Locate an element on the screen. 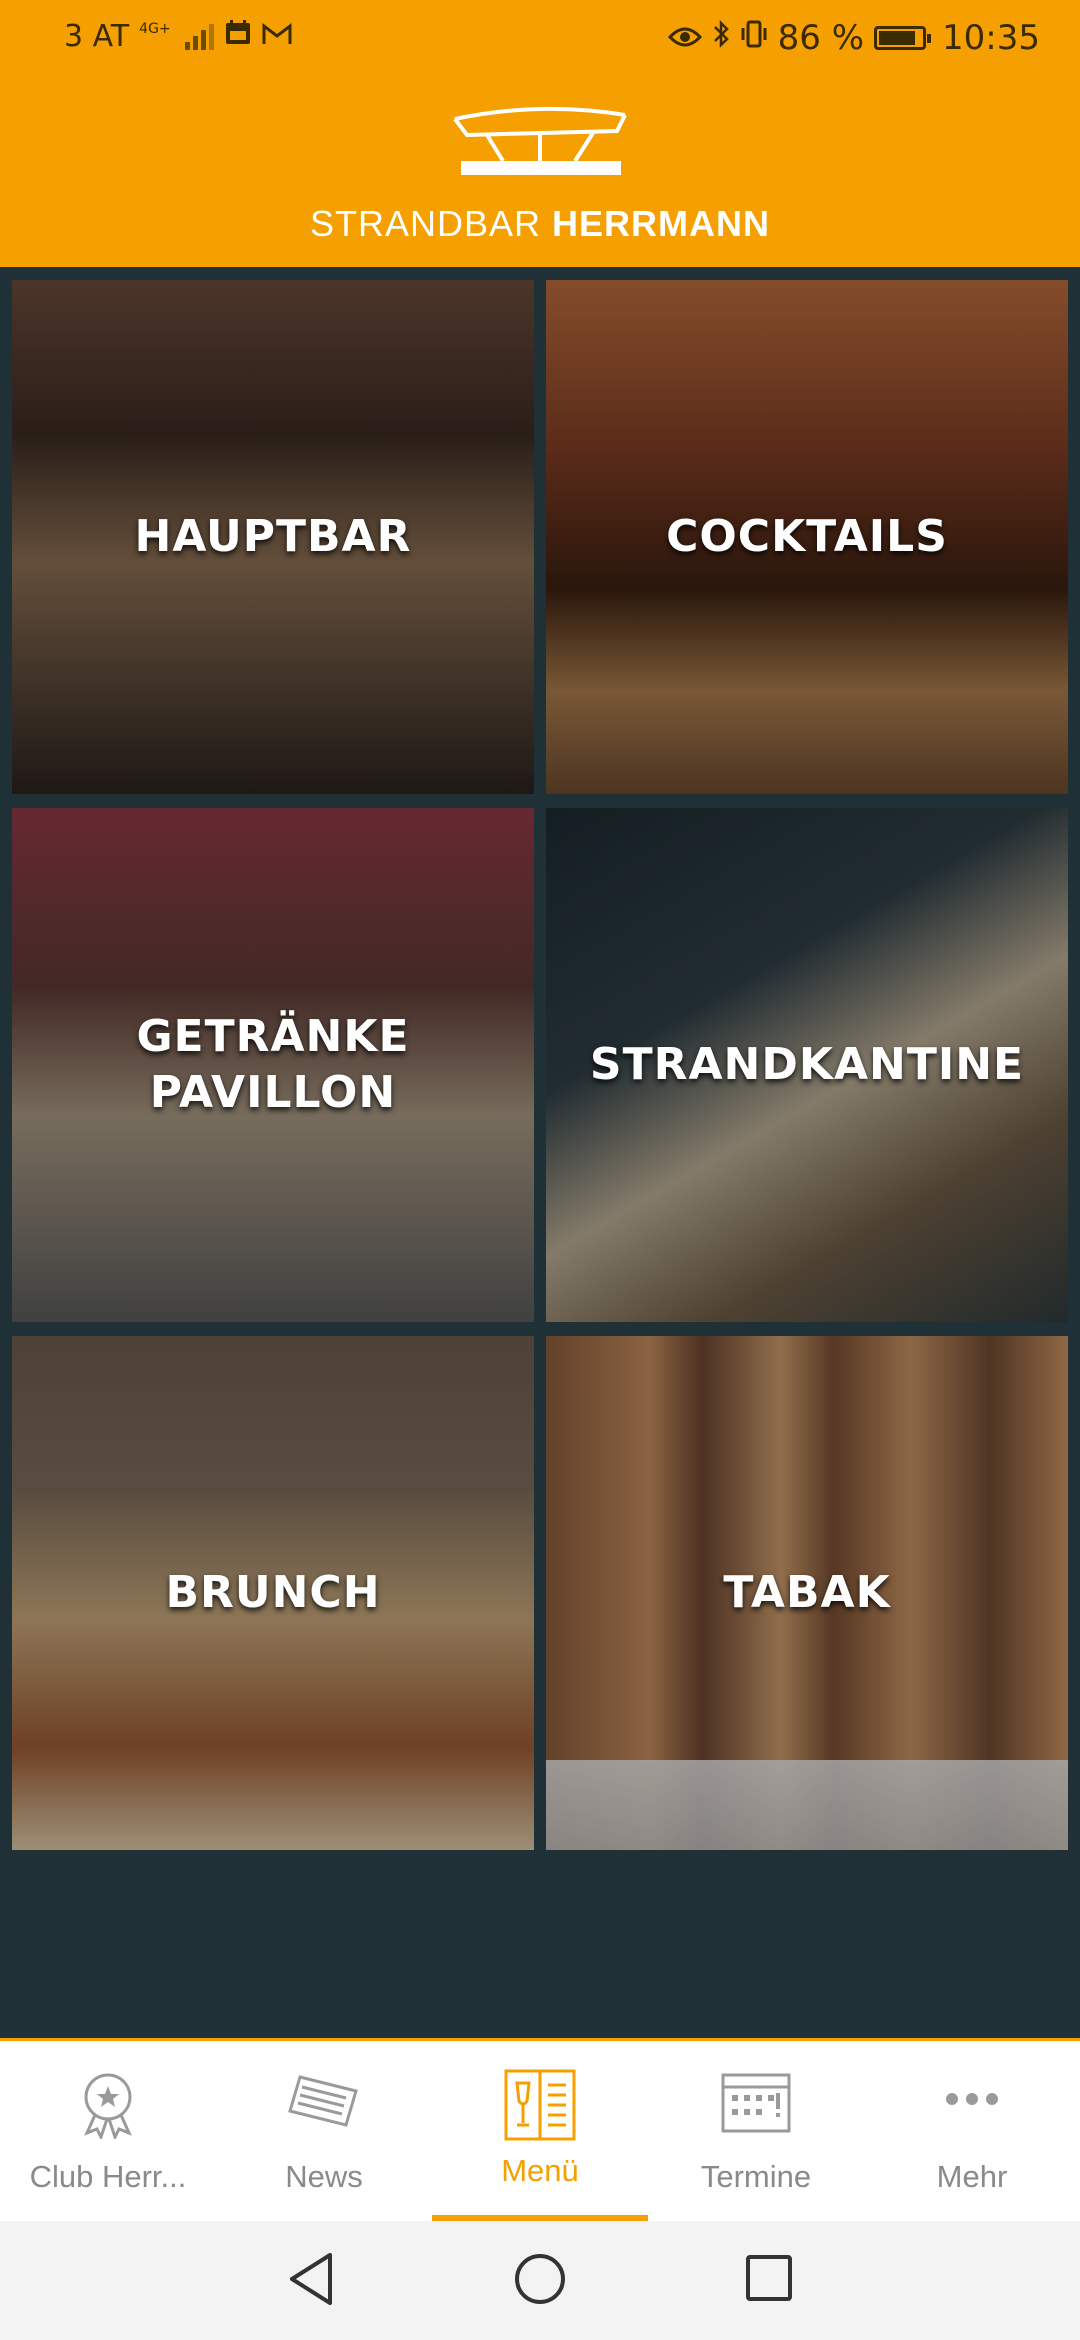  nav-label: Mehr is located at coordinates (972, 2176).